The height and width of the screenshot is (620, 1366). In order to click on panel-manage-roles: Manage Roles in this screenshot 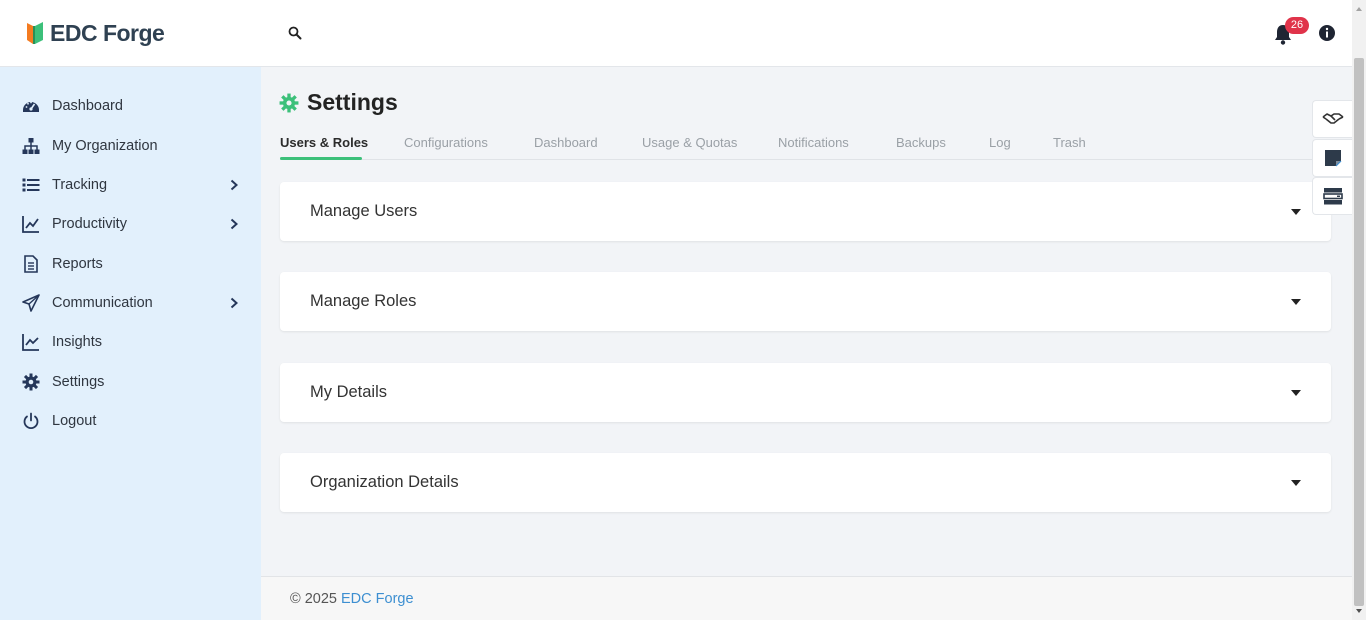, I will do `click(805, 301)`.